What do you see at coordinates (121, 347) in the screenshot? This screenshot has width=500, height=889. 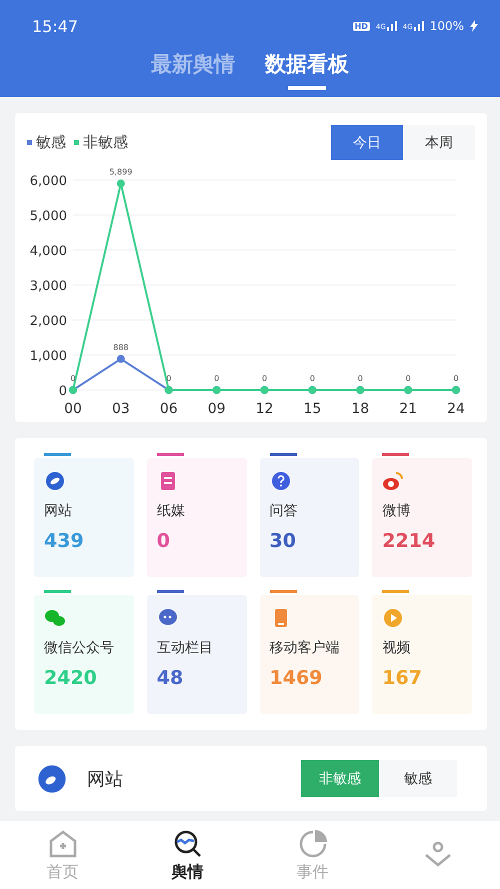 I see `data-label: 888` at bounding box center [121, 347].